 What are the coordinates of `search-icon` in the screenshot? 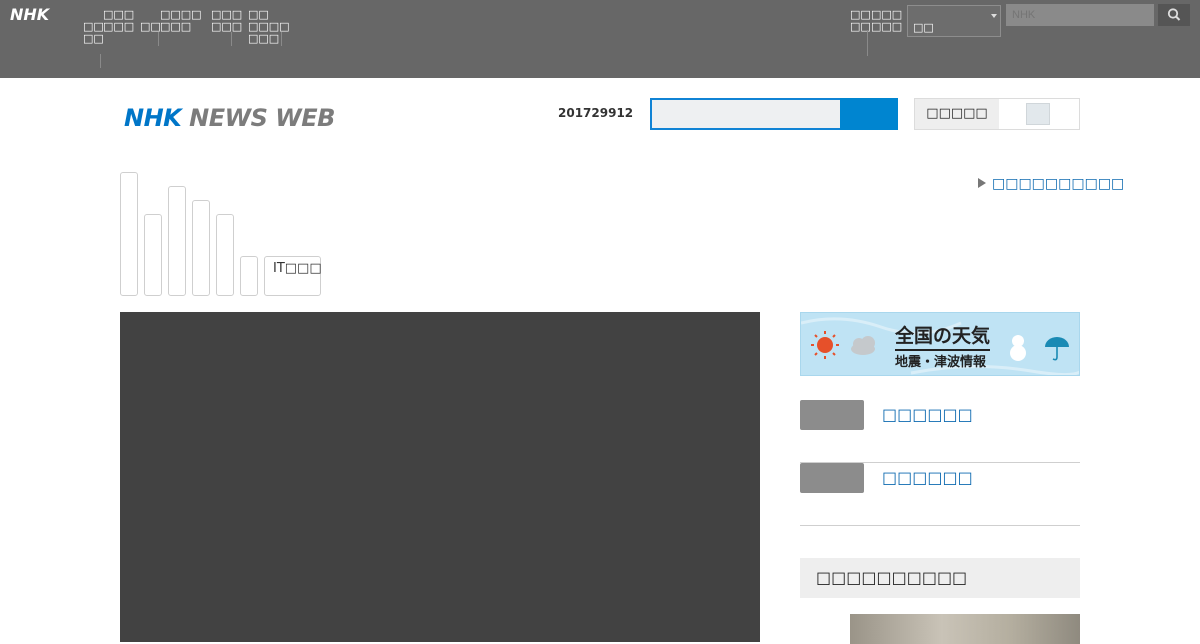 It's located at (1174, 14).